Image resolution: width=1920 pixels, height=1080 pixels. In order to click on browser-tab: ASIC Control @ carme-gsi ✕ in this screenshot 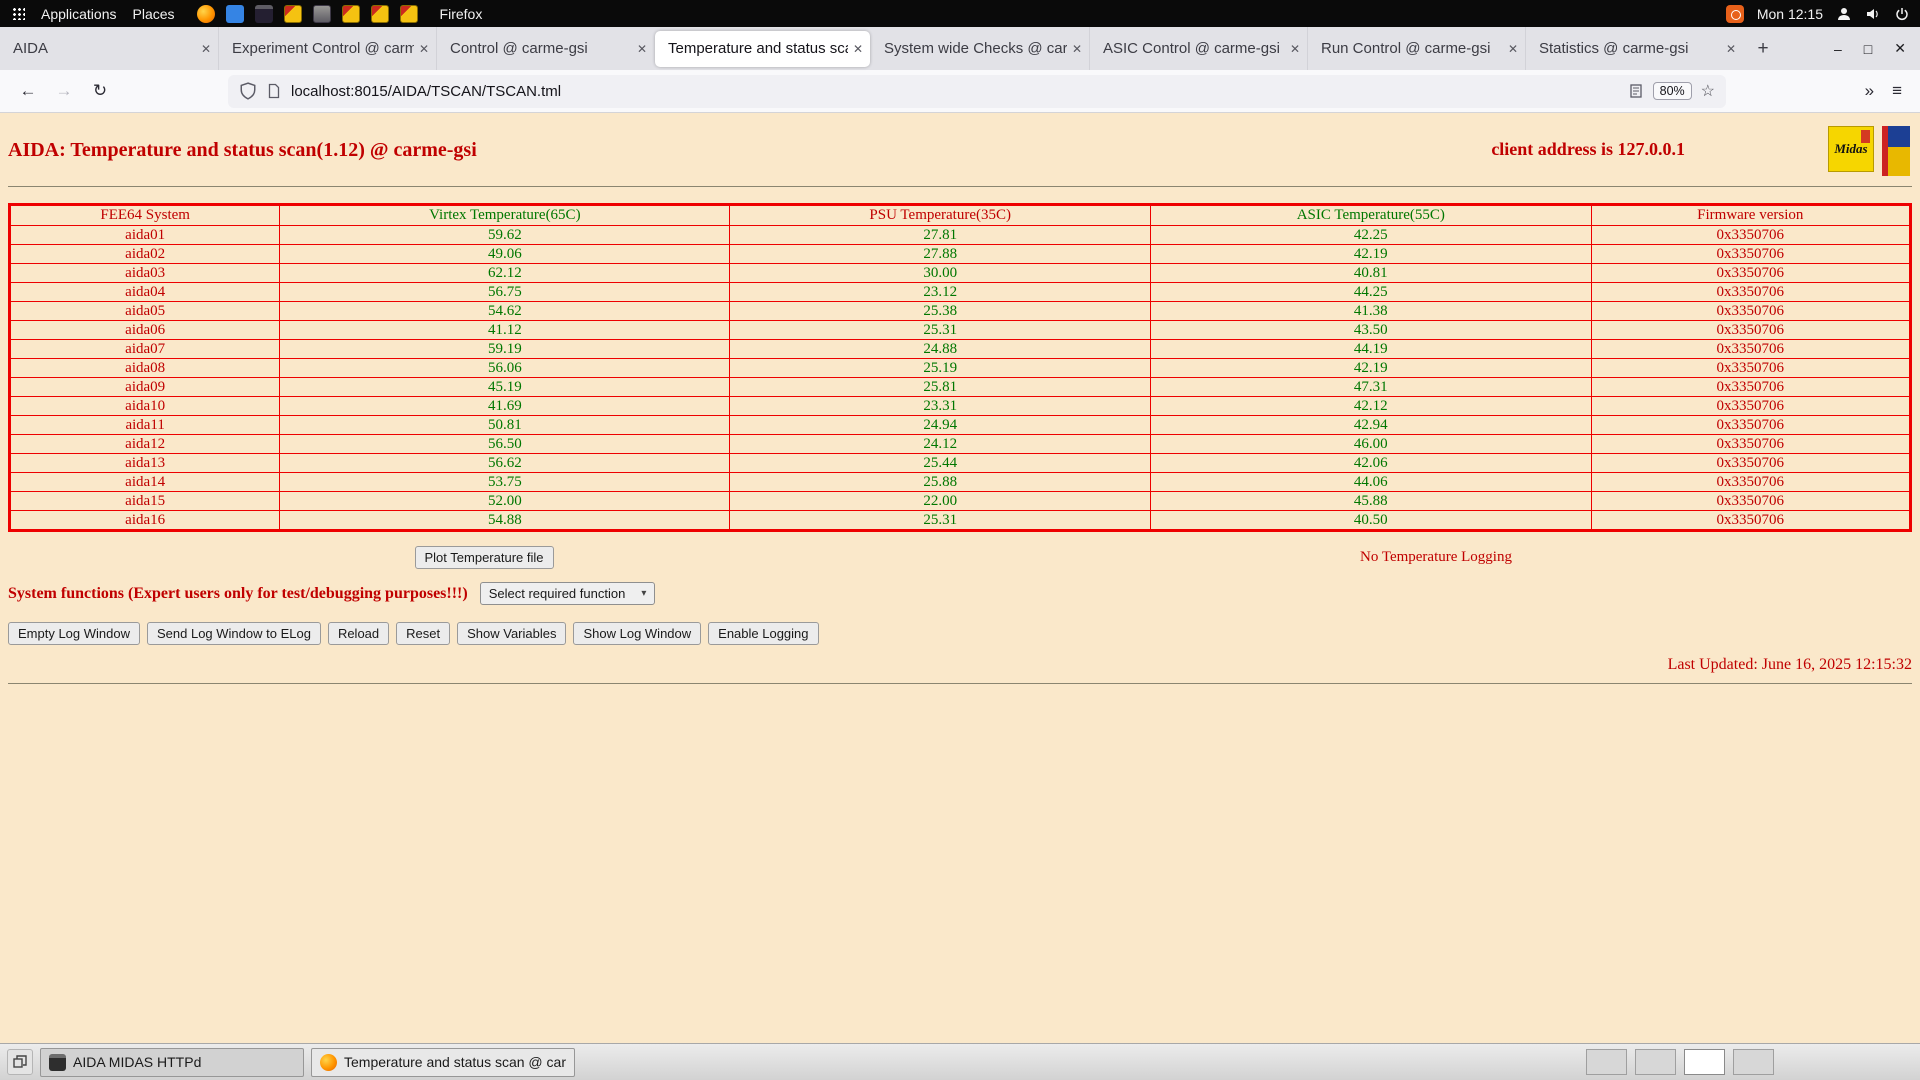, I will do `click(1198, 48)`.